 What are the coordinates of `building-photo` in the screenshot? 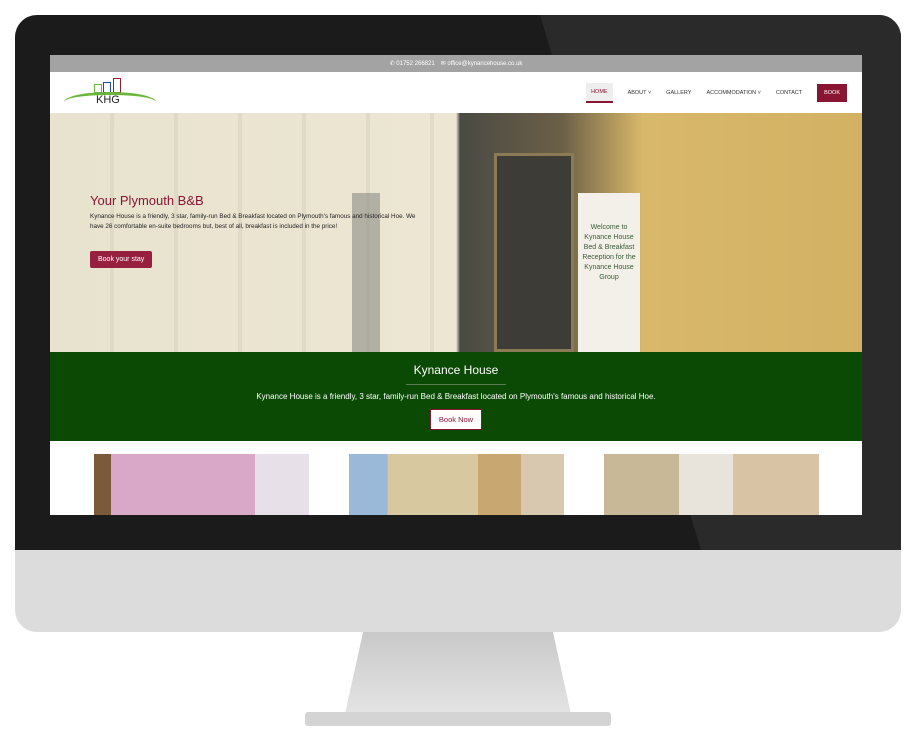 It's located at (456, 484).